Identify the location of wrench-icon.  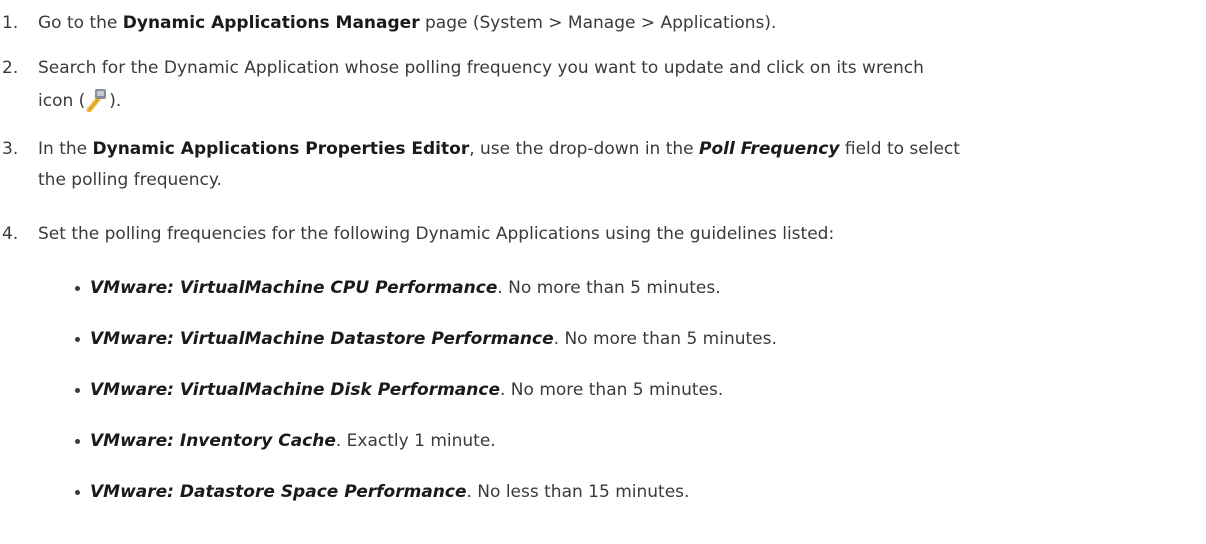
(96, 100).